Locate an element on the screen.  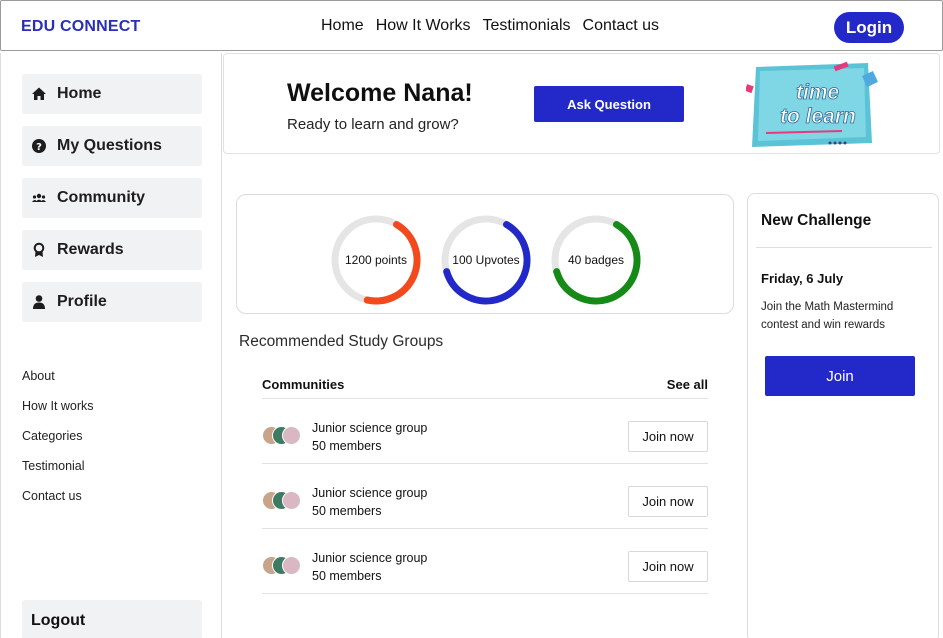
badges-ring: 40 badges is located at coordinates (596, 260).